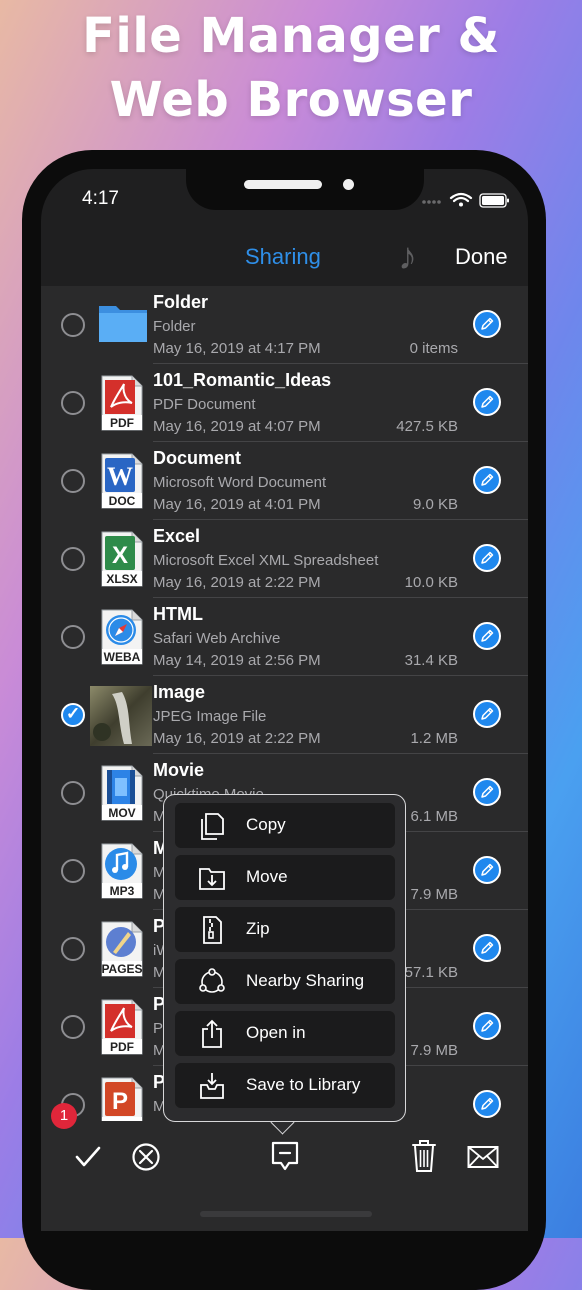  I want to click on svg-text: MP3, so click(122, 891).